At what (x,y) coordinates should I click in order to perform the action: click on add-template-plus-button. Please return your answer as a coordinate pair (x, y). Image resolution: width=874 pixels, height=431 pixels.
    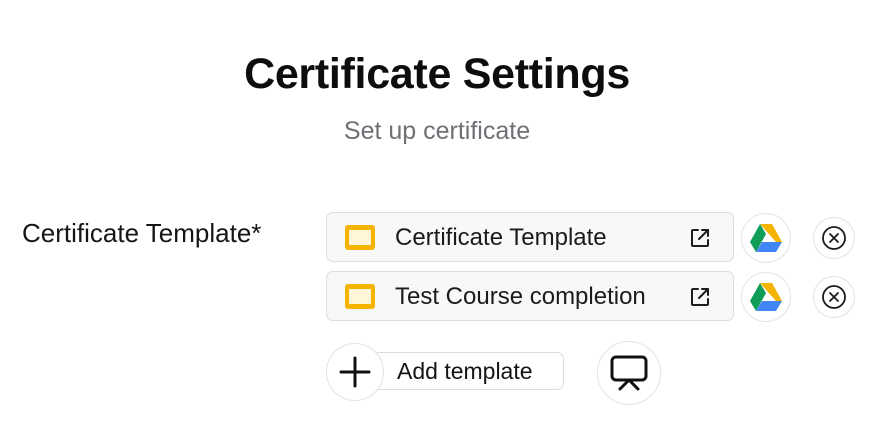
    Looking at the image, I should click on (355, 372).